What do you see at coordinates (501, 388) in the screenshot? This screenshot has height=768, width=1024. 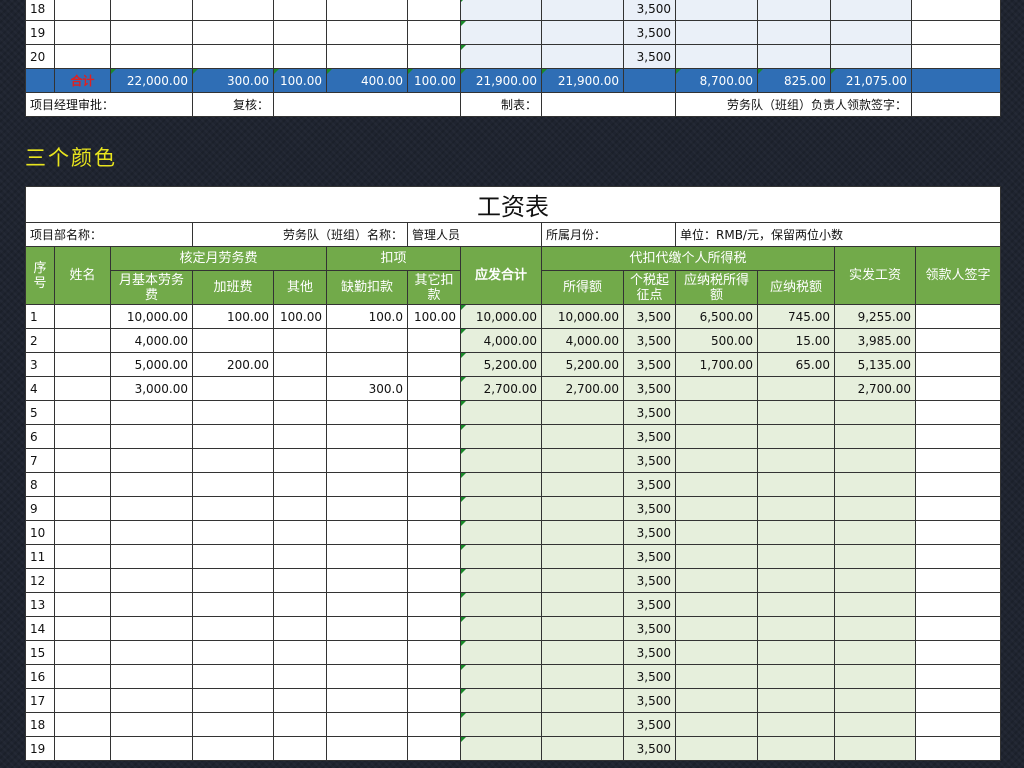 I see `gross-cell: 2,700.00` at bounding box center [501, 388].